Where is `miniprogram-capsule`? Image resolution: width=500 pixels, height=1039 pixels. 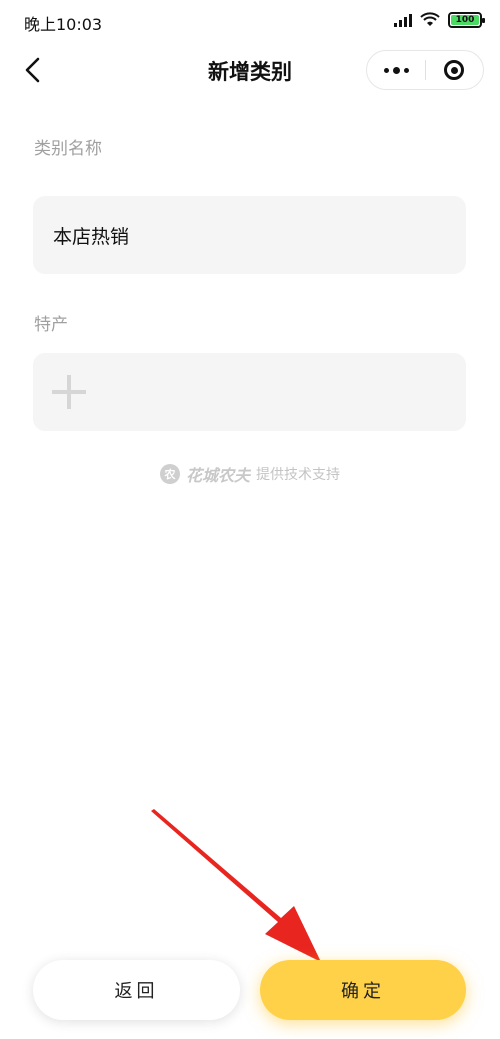 miniprogram-capsule is located at coordinates (425, 70).